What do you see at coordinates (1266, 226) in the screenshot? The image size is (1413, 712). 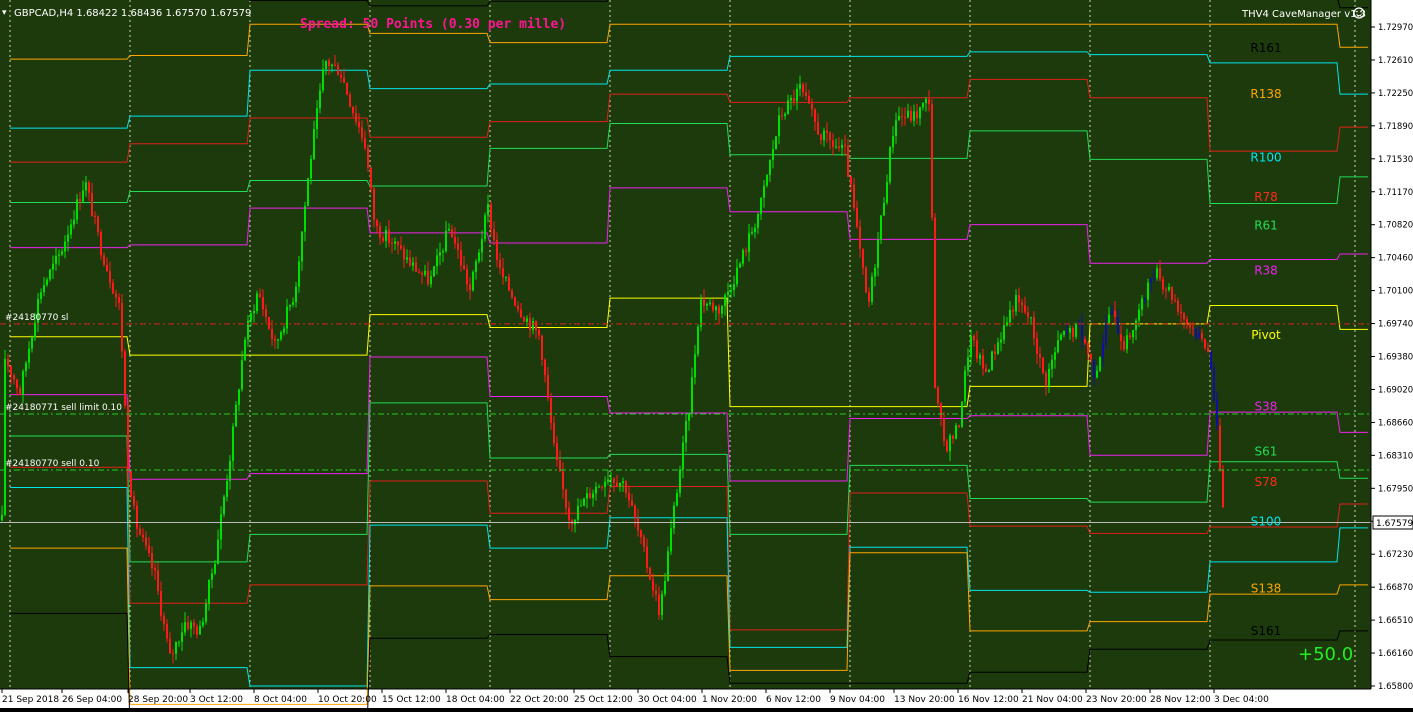 I see `level-label-r61: R61` at bounding box center [1266, 226].